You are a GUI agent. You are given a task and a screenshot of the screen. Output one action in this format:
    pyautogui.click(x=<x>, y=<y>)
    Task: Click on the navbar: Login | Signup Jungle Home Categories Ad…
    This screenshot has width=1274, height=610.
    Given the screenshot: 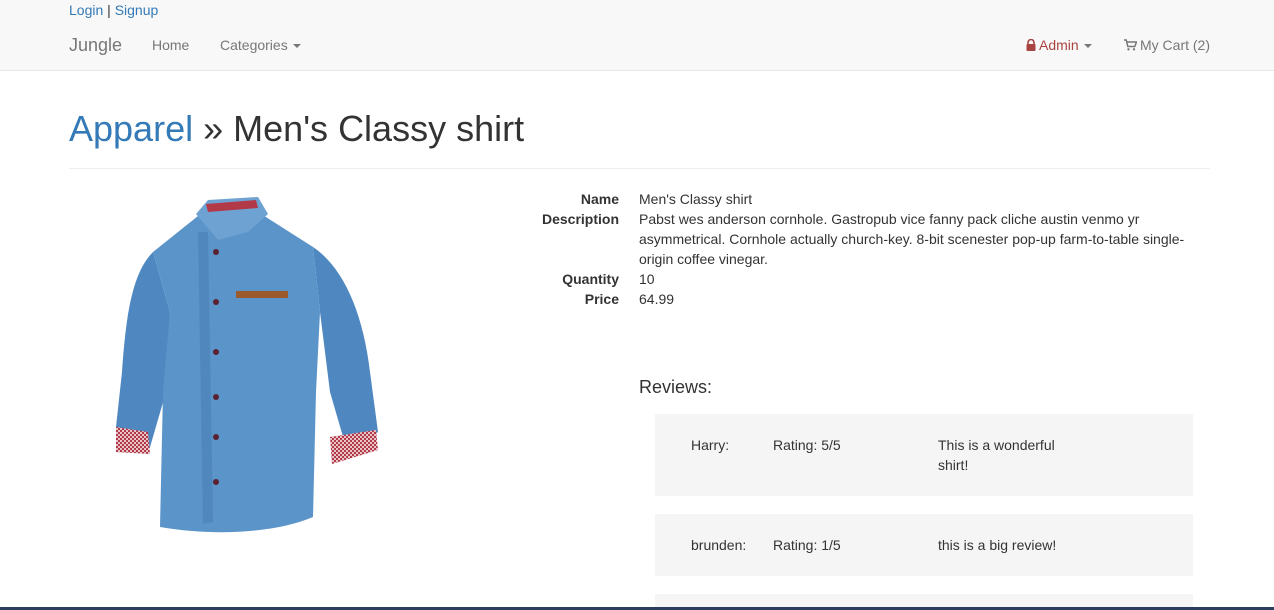 What is the action you would take?
    pyautogui.click(x=637, y=35)
    